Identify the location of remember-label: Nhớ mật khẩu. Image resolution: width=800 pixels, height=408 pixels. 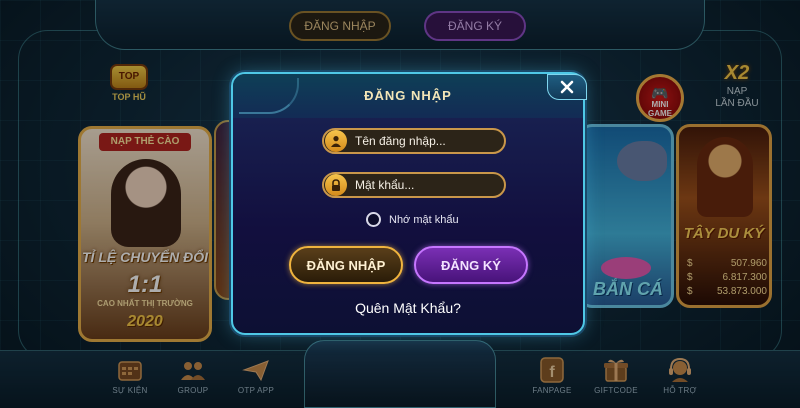
(424, 219).